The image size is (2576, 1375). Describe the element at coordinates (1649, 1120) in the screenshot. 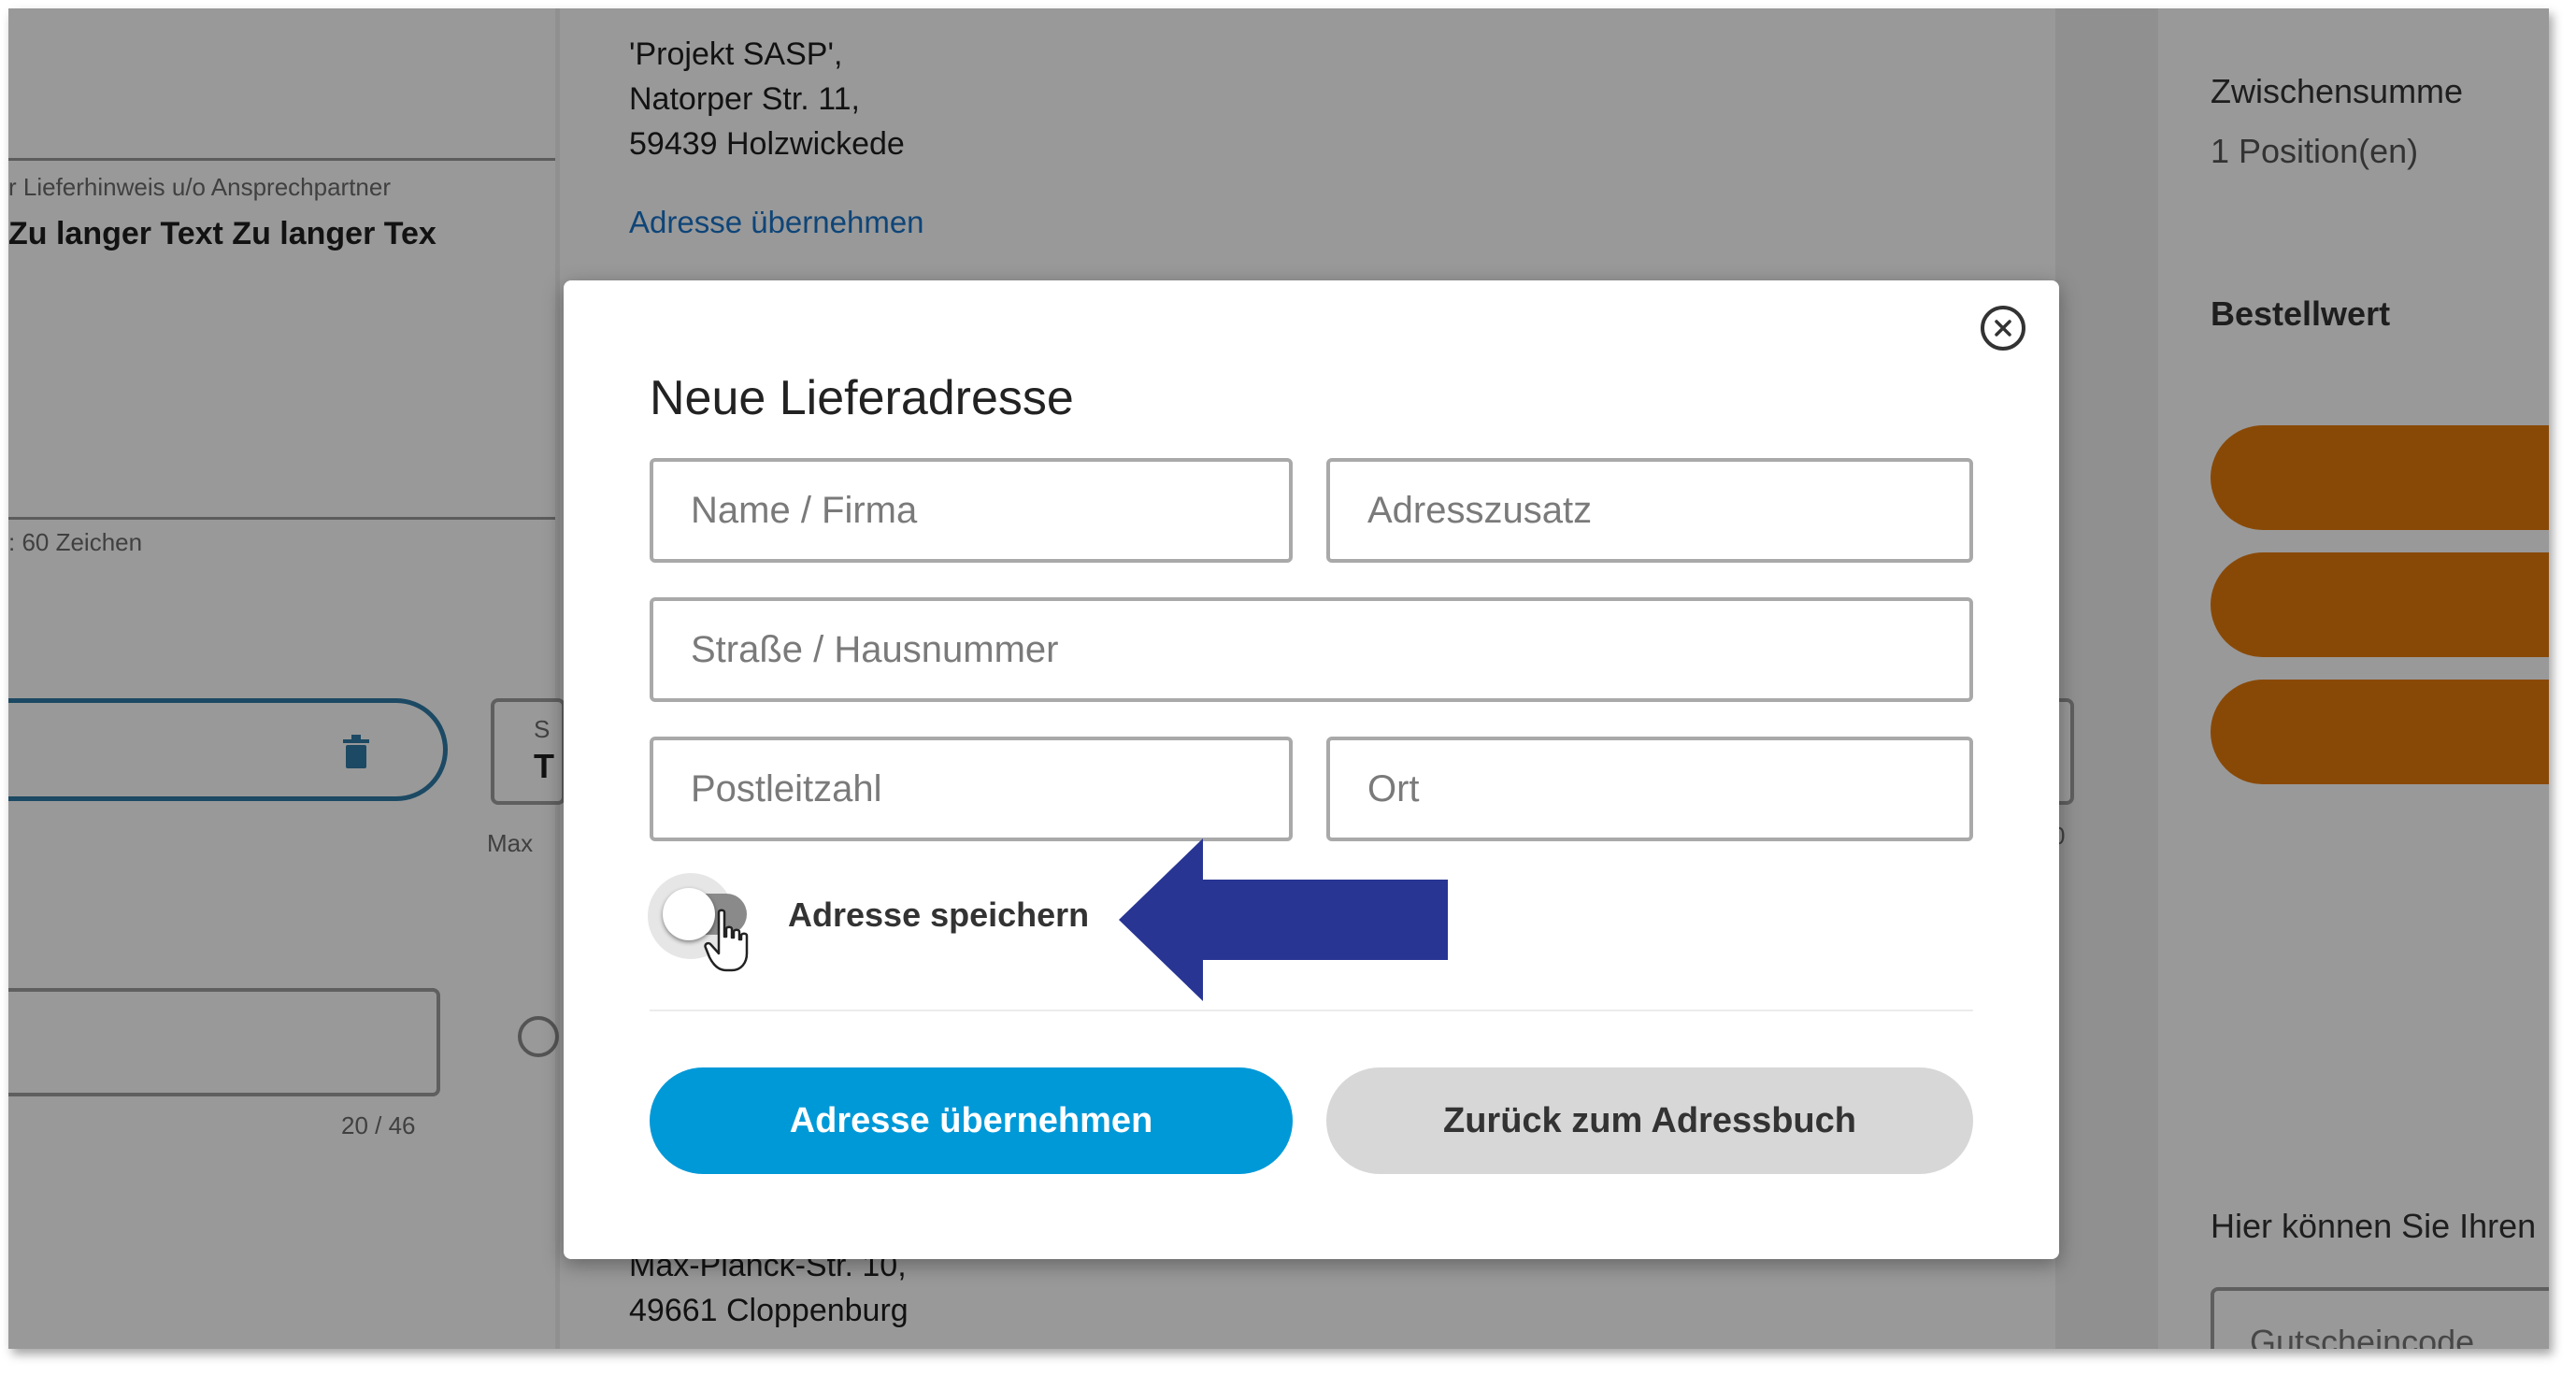

I see `back-to-addressbook-button: Zurück zum Adressbuch` at that location.